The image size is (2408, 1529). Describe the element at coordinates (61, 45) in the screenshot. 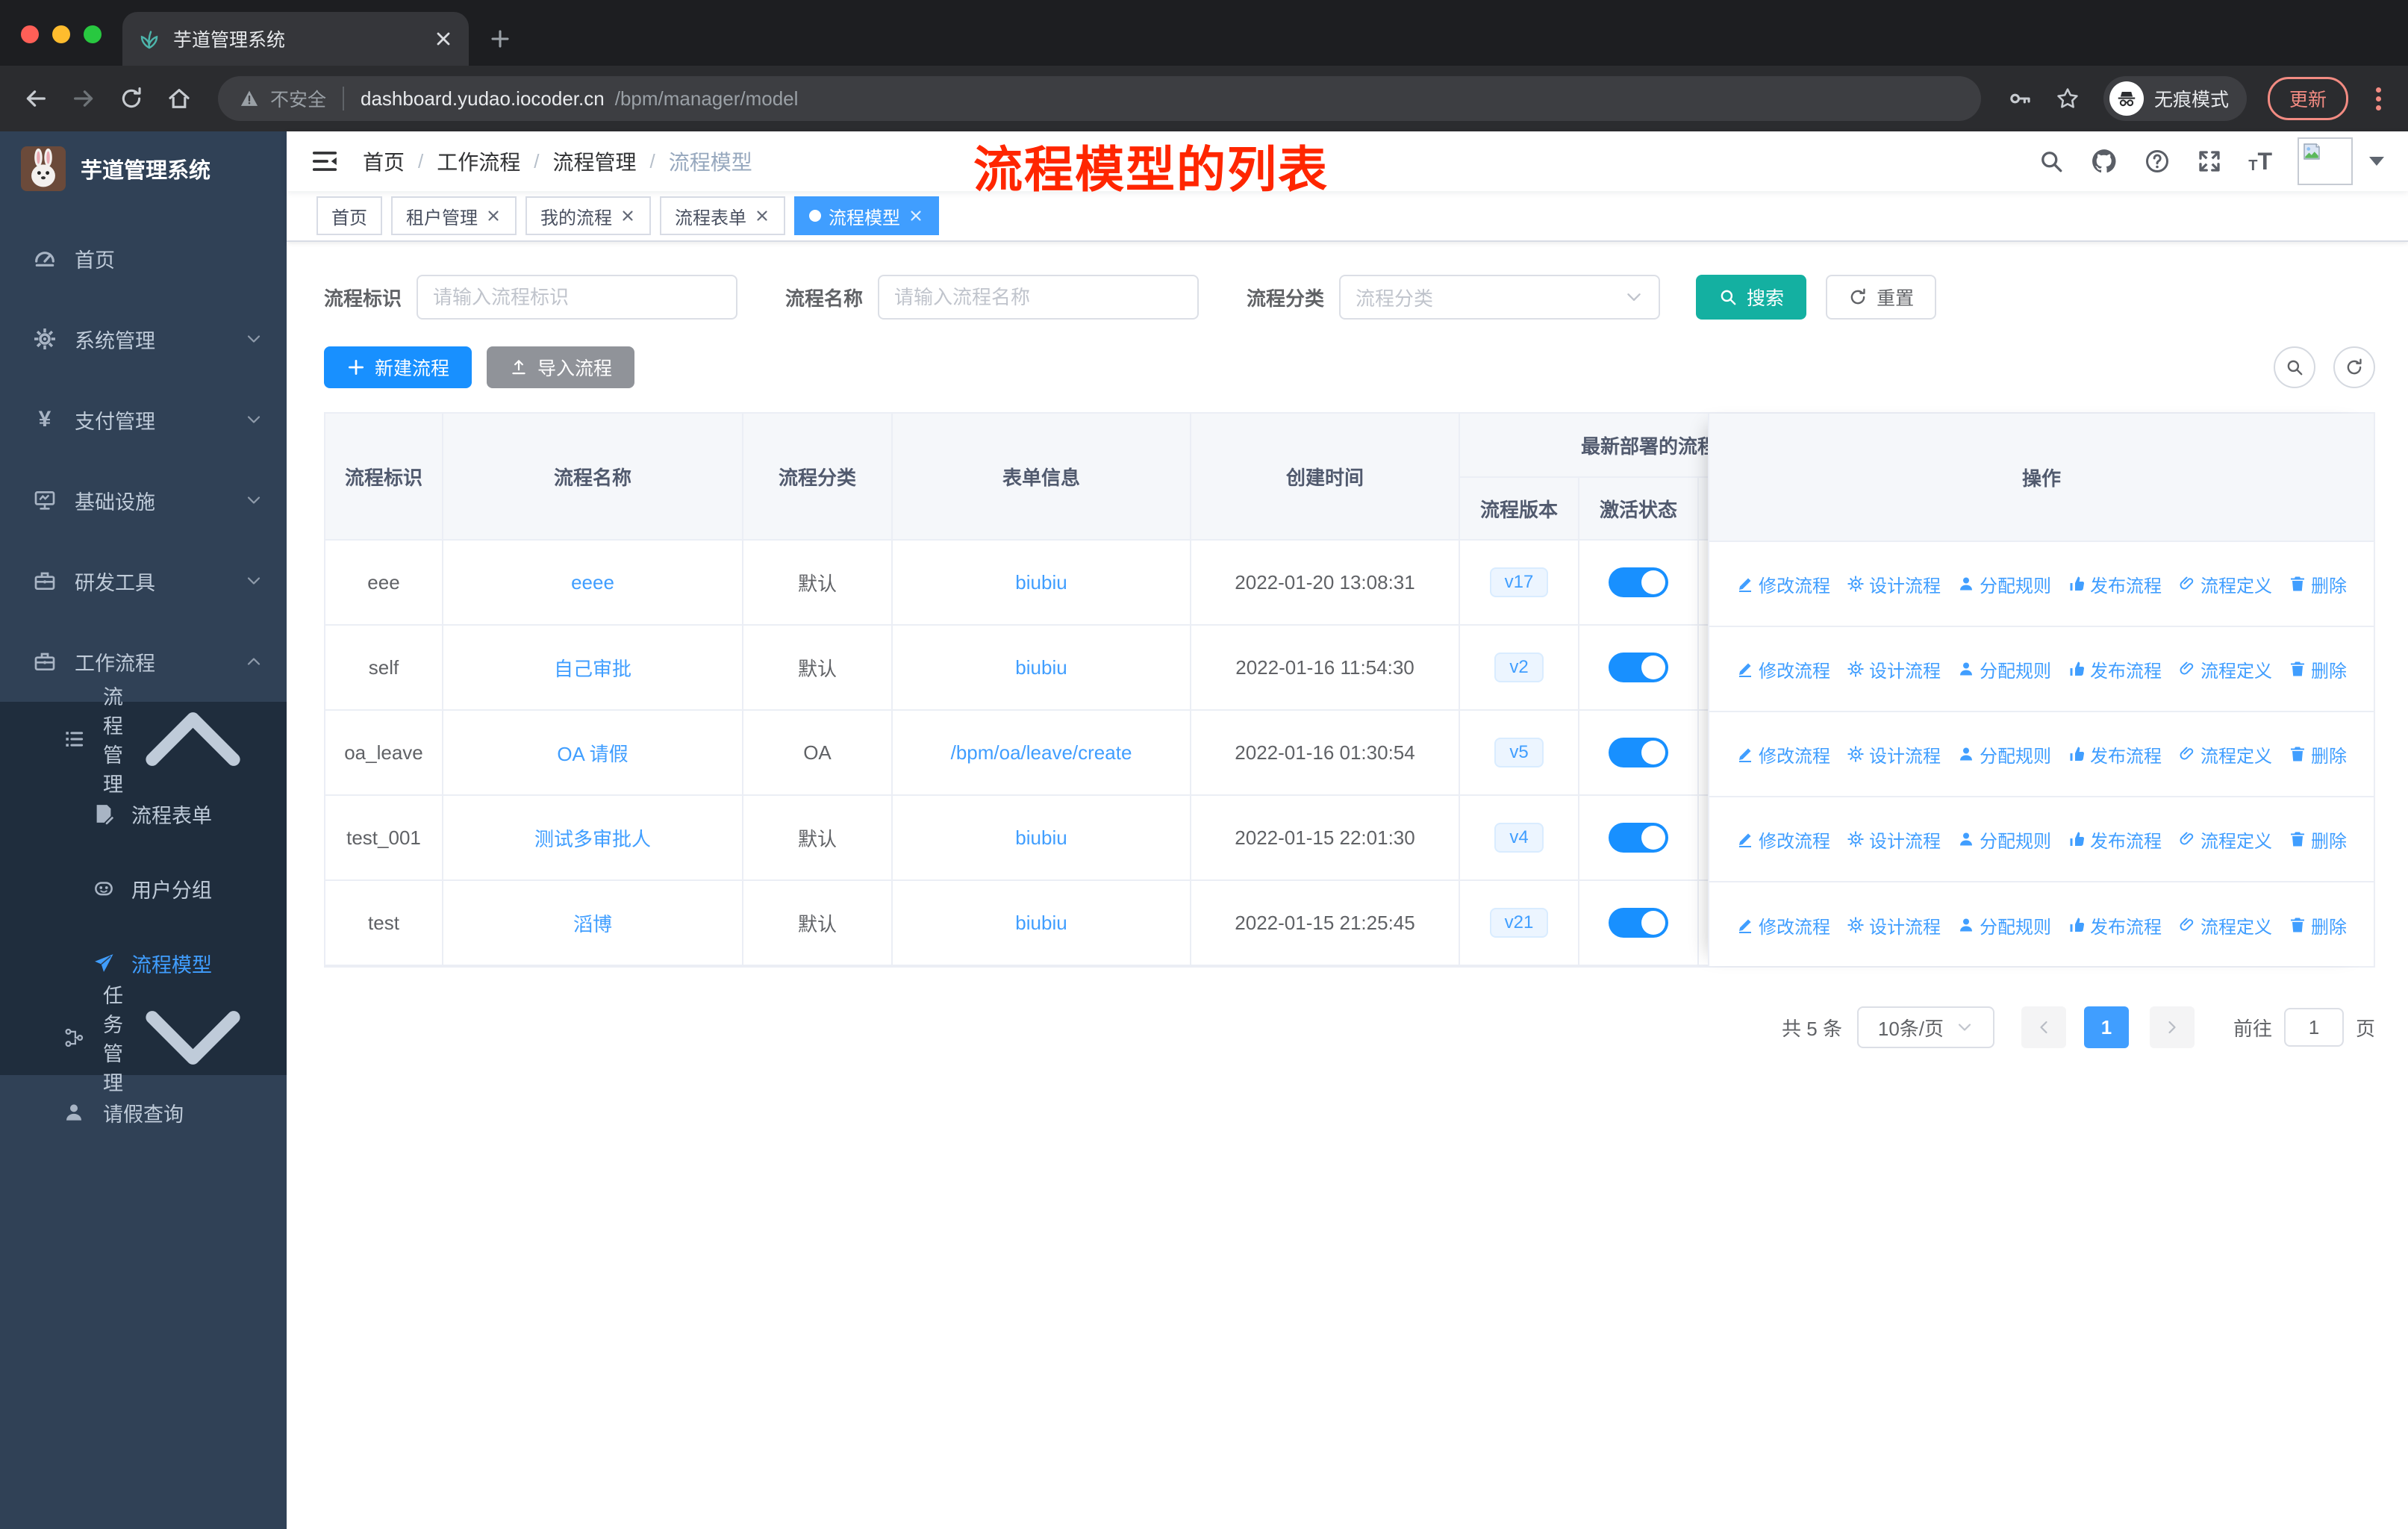

I see `window-controls` at that location.